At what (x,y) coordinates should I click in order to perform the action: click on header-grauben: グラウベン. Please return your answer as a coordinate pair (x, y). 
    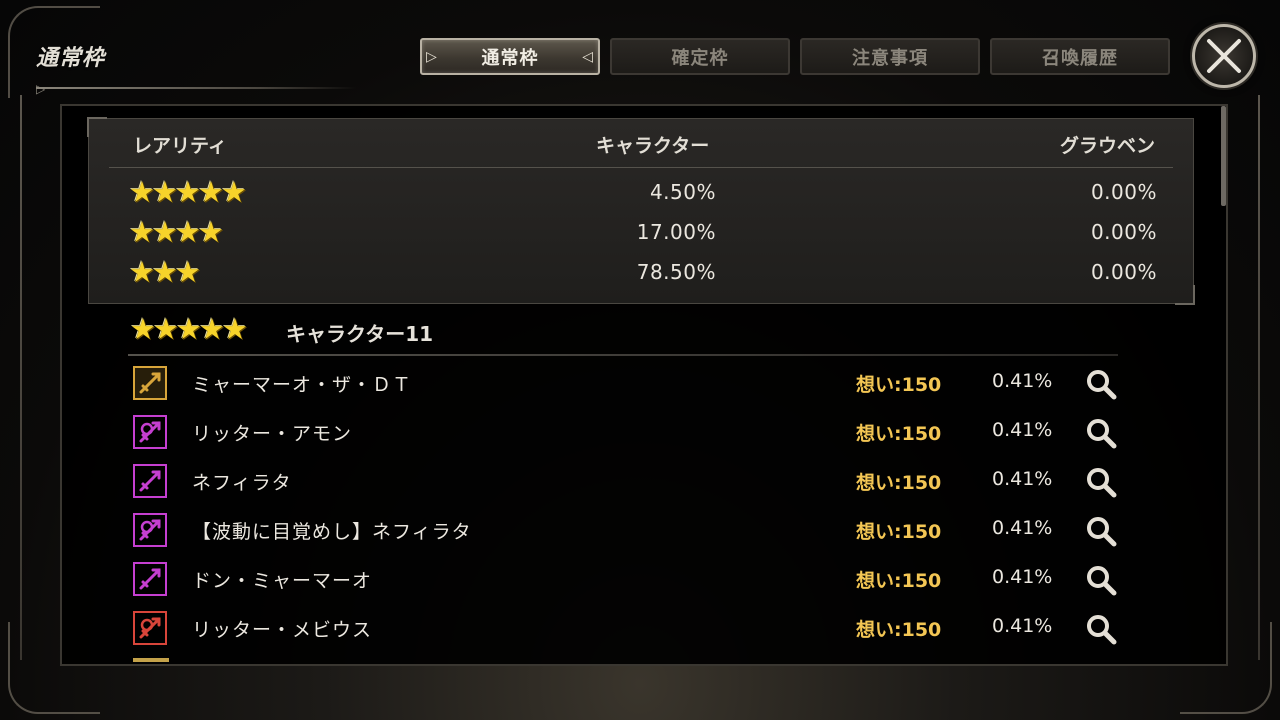
    Looking at the image, I should click on (1107, 146).